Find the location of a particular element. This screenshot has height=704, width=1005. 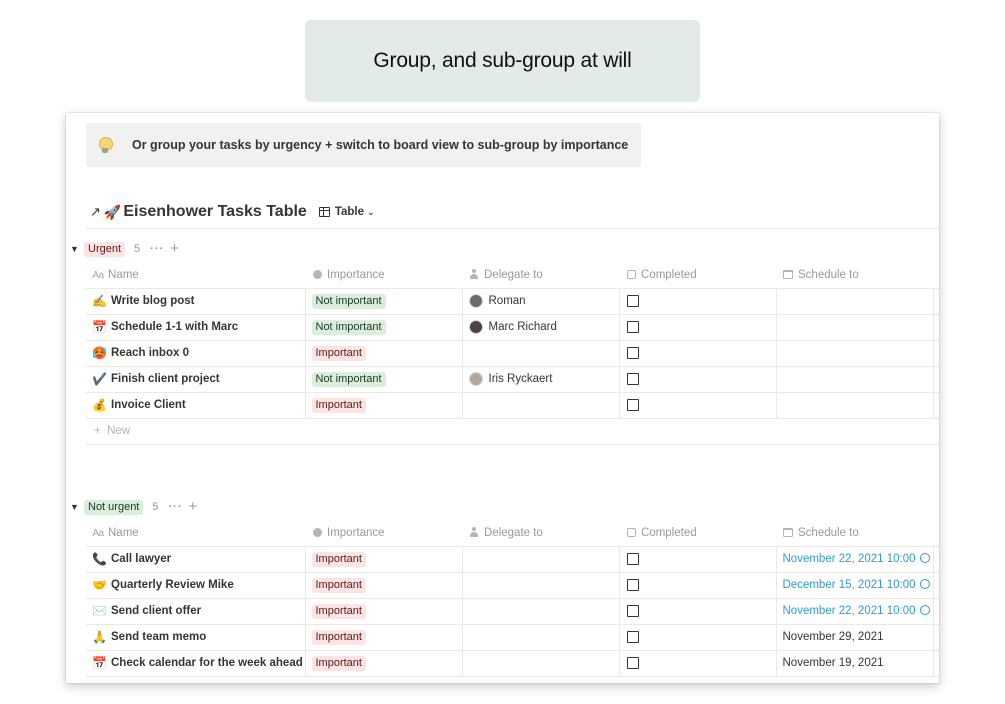

task-name: Call lawyer is located at coordinates (141, 559).